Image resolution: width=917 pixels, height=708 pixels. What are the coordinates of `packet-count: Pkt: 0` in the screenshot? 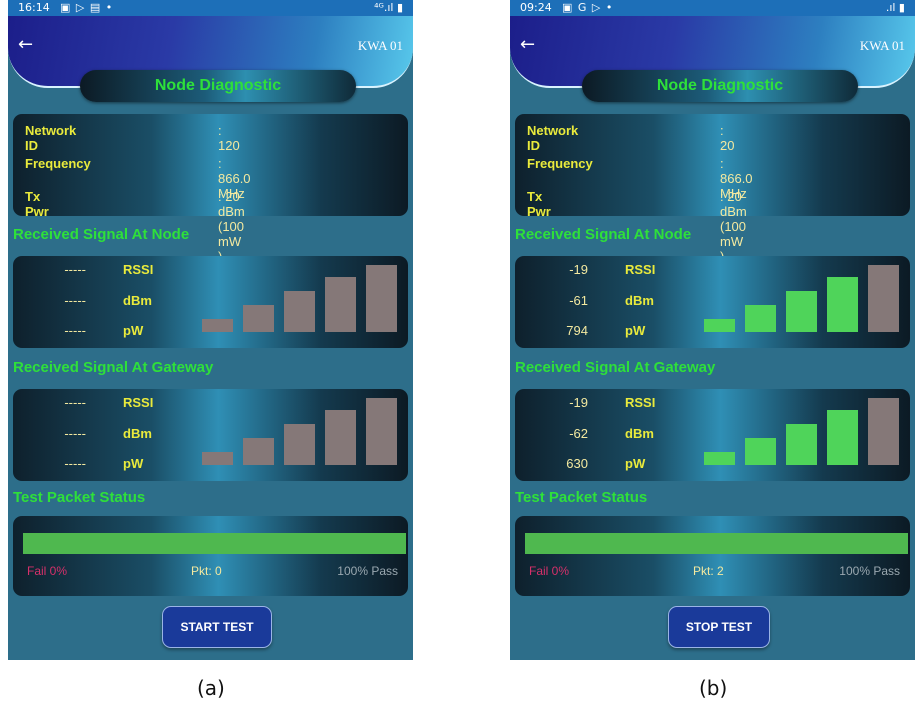 It's located at (206, 571).